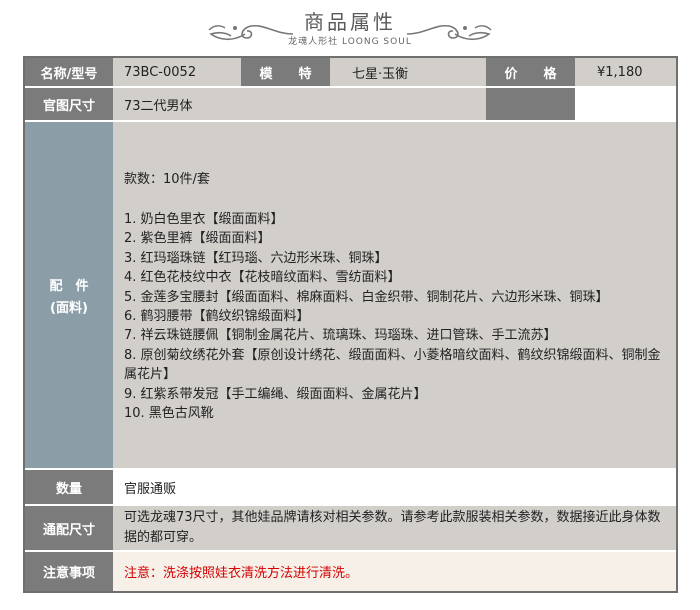 The width and height of the screenshot is (700, 610). Describe the element at coordinates (625, 72) in the screenshot. I see `price-value: ¥1,180` at that location.